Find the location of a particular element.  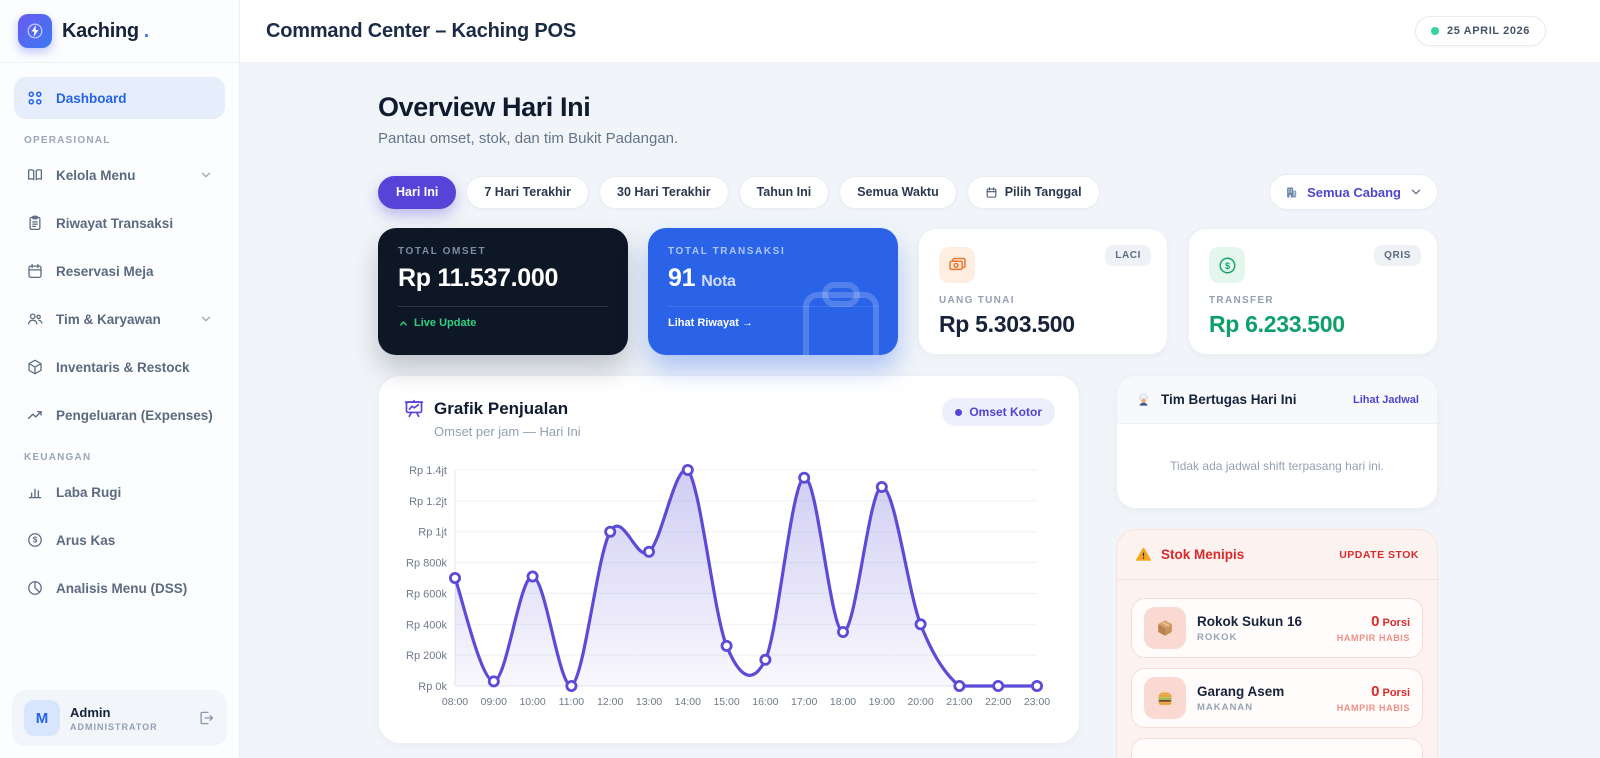

card-total-omset: TOTAL OMSET Rp 11.537.000 Live Update is located at coordinates (503, 291).